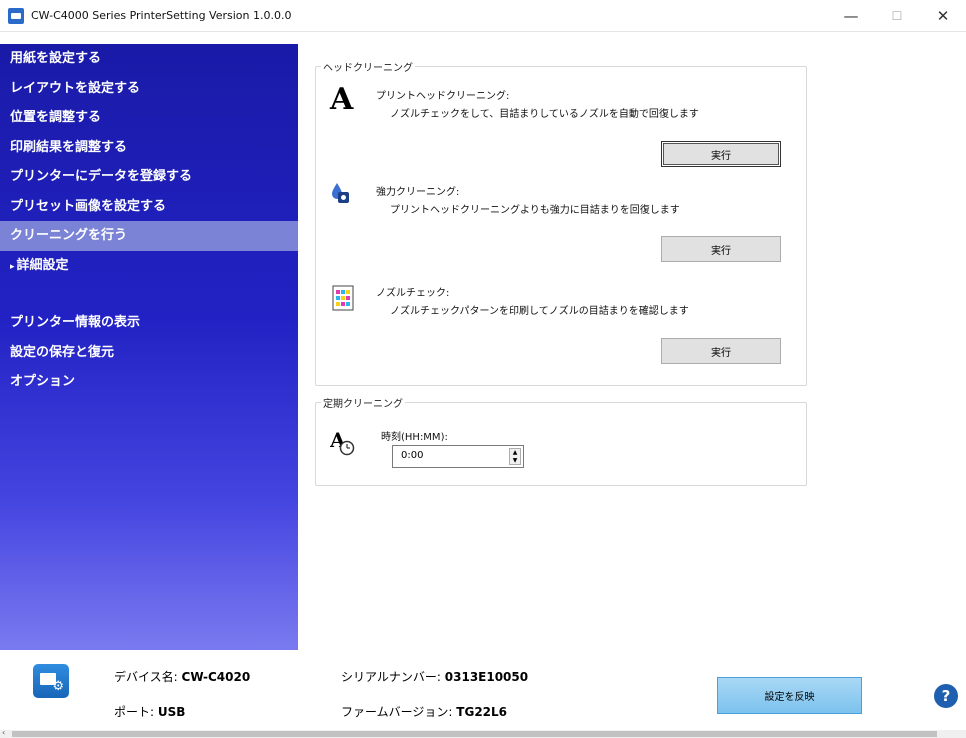 The image size is (966, 738). What do you see at coordinates (149, 59) in the screenshot?
I see `sidebar-item-paper: 用紙を設定する` at bounding box center [149, 59].